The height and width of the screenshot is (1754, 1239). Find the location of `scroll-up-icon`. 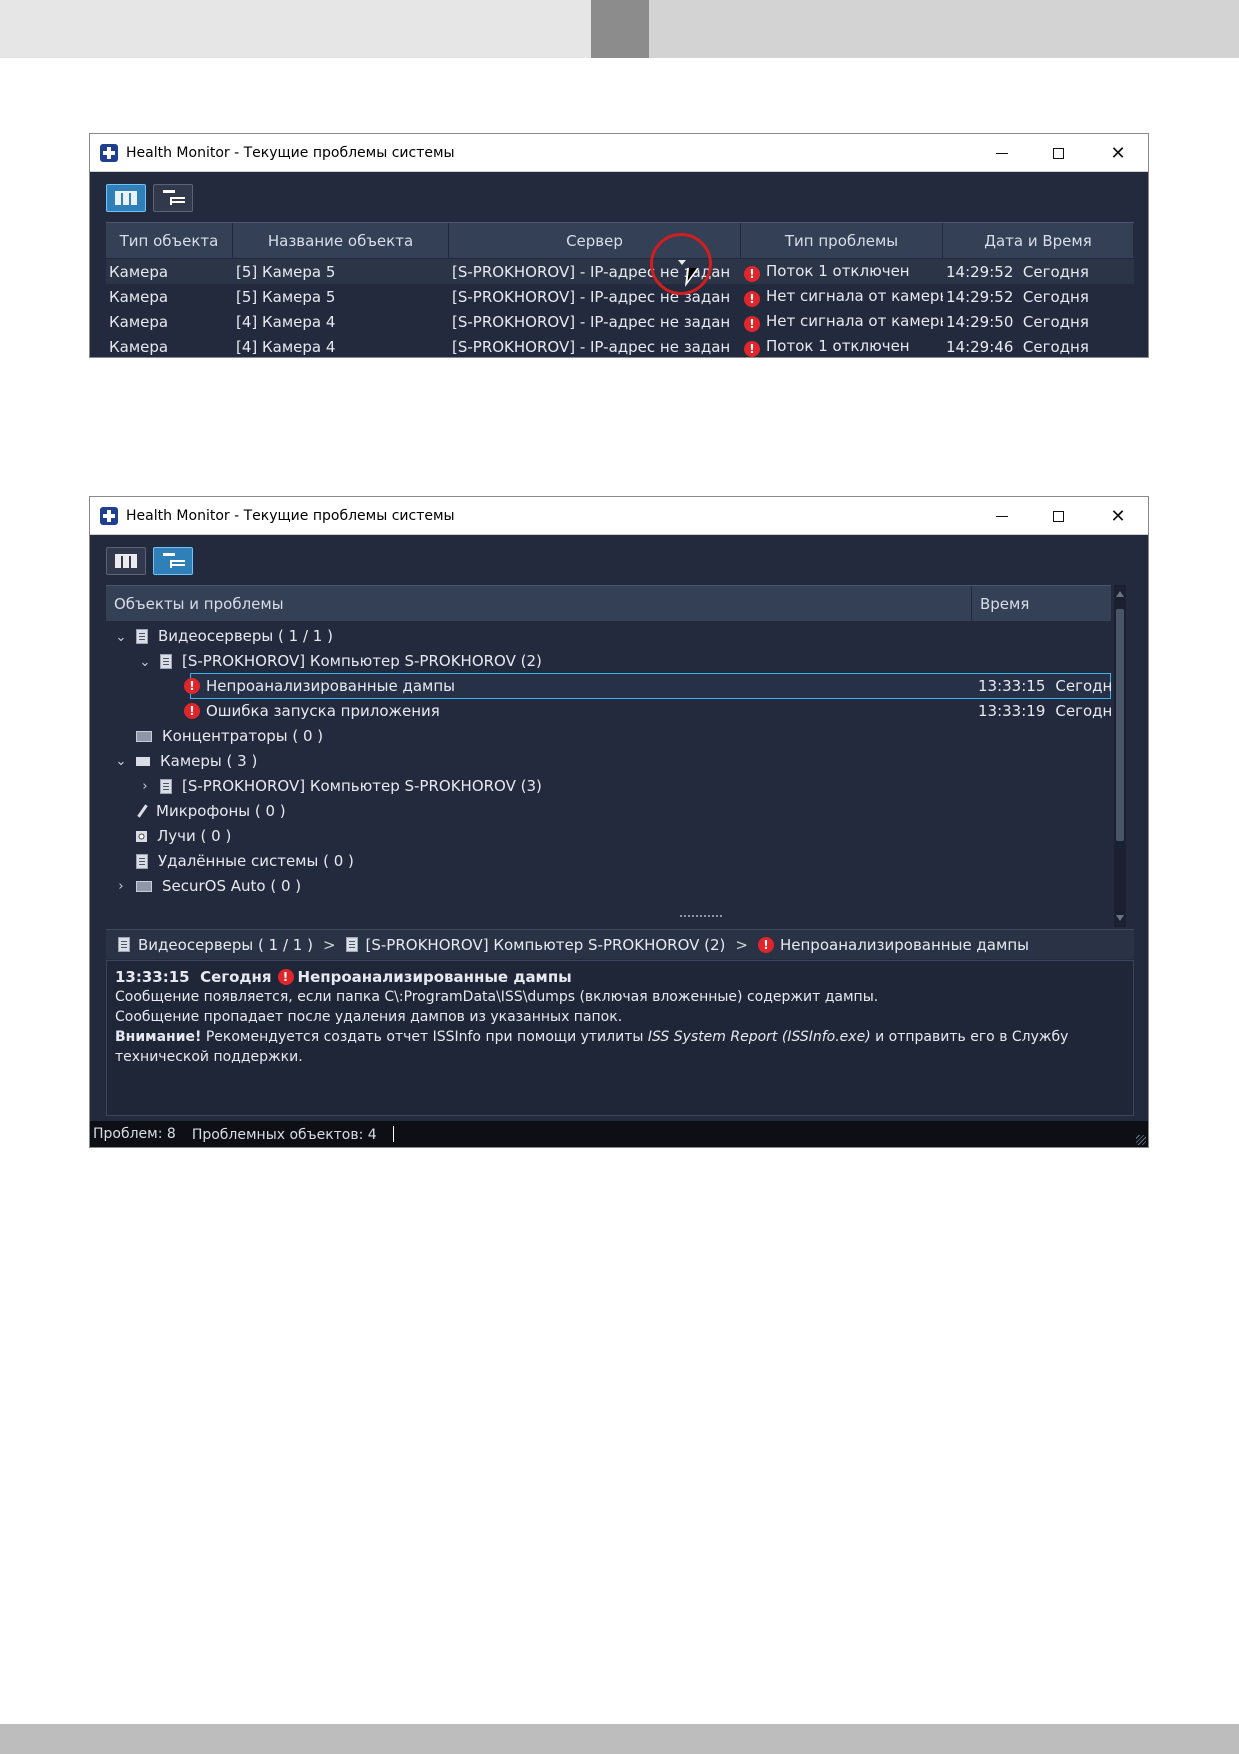

scroll-up-icon is located at coordinates (1120, 594).